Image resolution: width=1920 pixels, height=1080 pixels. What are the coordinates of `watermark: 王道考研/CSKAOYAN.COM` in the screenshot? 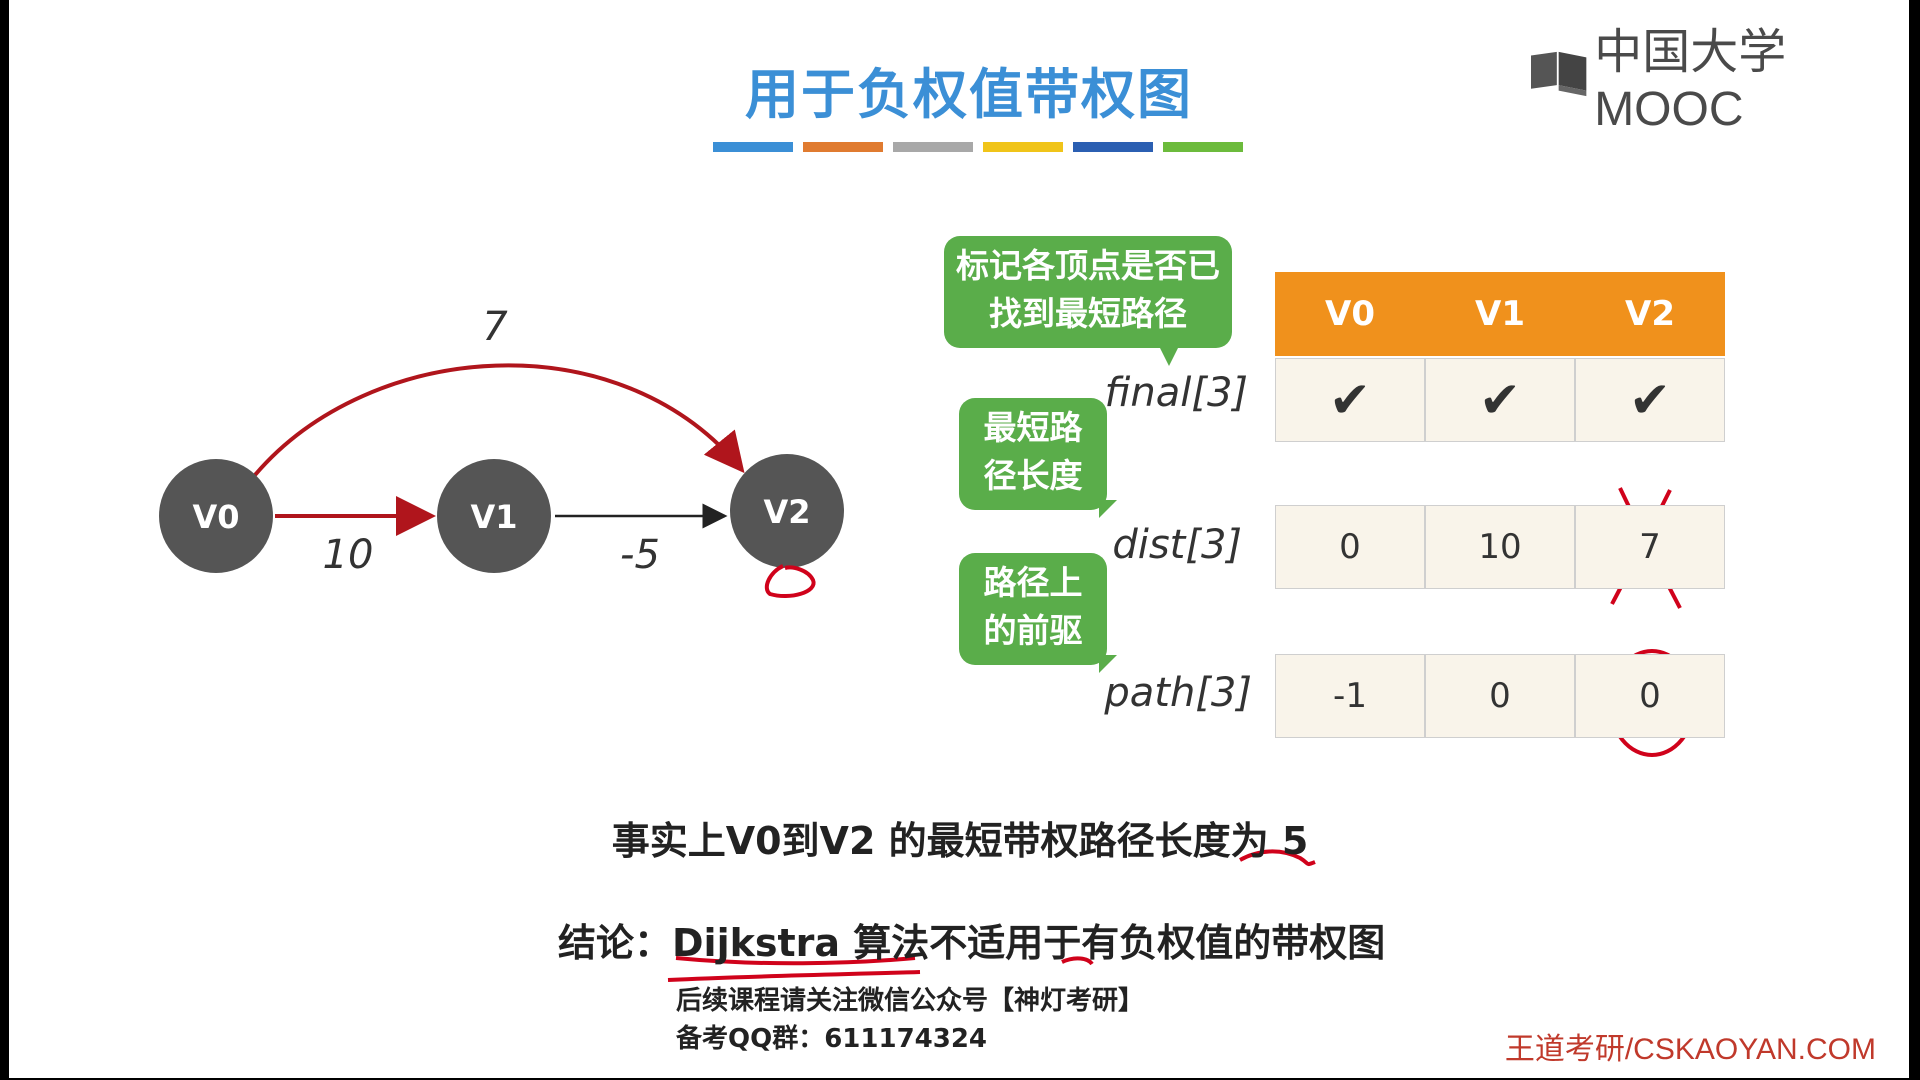 It's located at (1690, 1049).